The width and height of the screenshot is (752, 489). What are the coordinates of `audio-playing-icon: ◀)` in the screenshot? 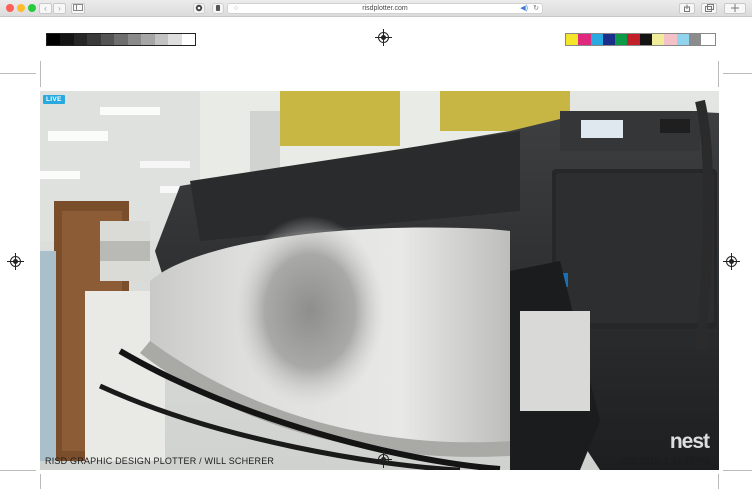 It's located at (524, 8).